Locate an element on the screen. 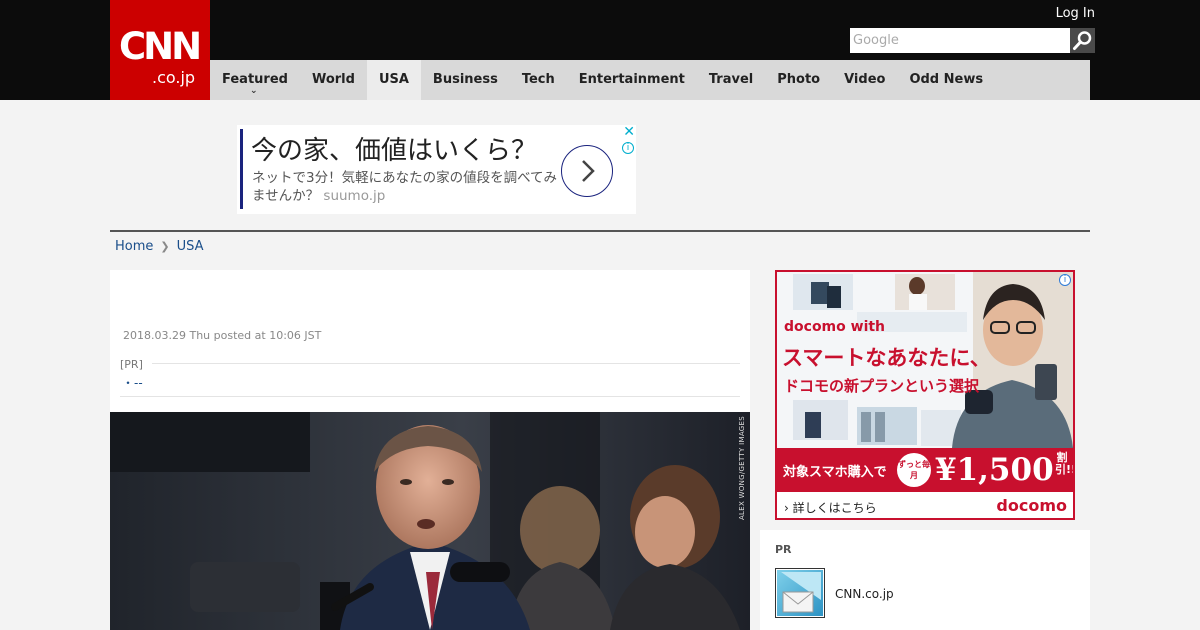 The width and height of the screenshot is (1200, 630). promo-discount: 割引!!! is located at coordinates (1064, 463).